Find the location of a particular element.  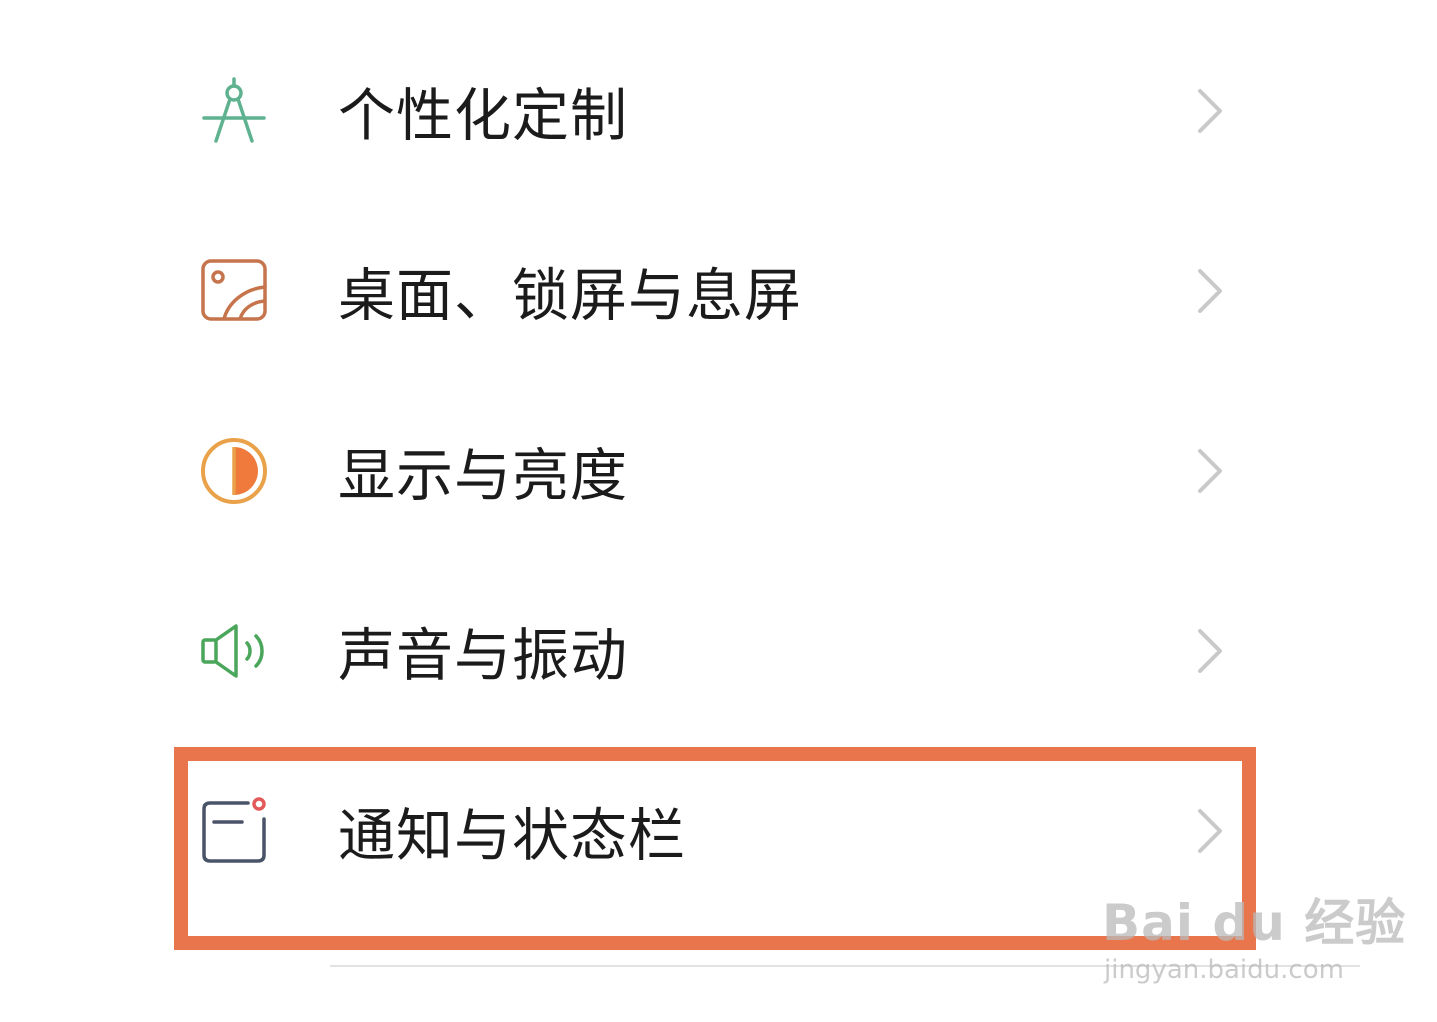

settings-item-label: 个性化定制 is located at coordinates (483, 116).